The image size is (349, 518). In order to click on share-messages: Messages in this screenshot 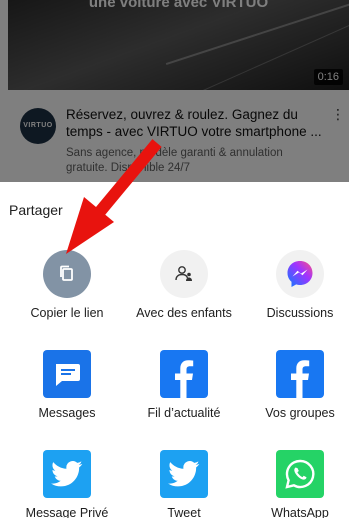, I will do `click(67, 385)`.